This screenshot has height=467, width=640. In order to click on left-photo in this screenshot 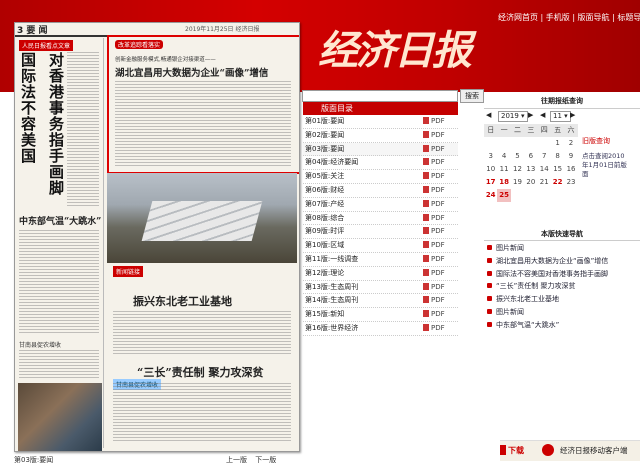, I will do `click(60, 417)`.